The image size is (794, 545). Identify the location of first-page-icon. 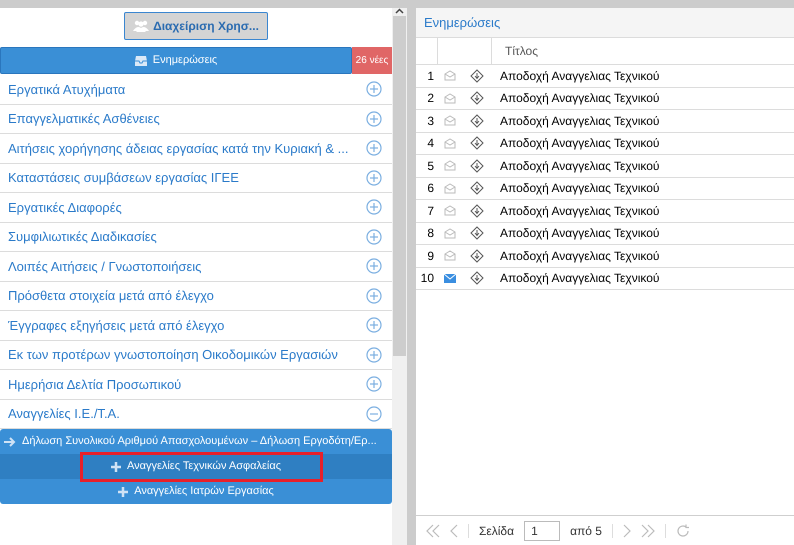
(433, 531).